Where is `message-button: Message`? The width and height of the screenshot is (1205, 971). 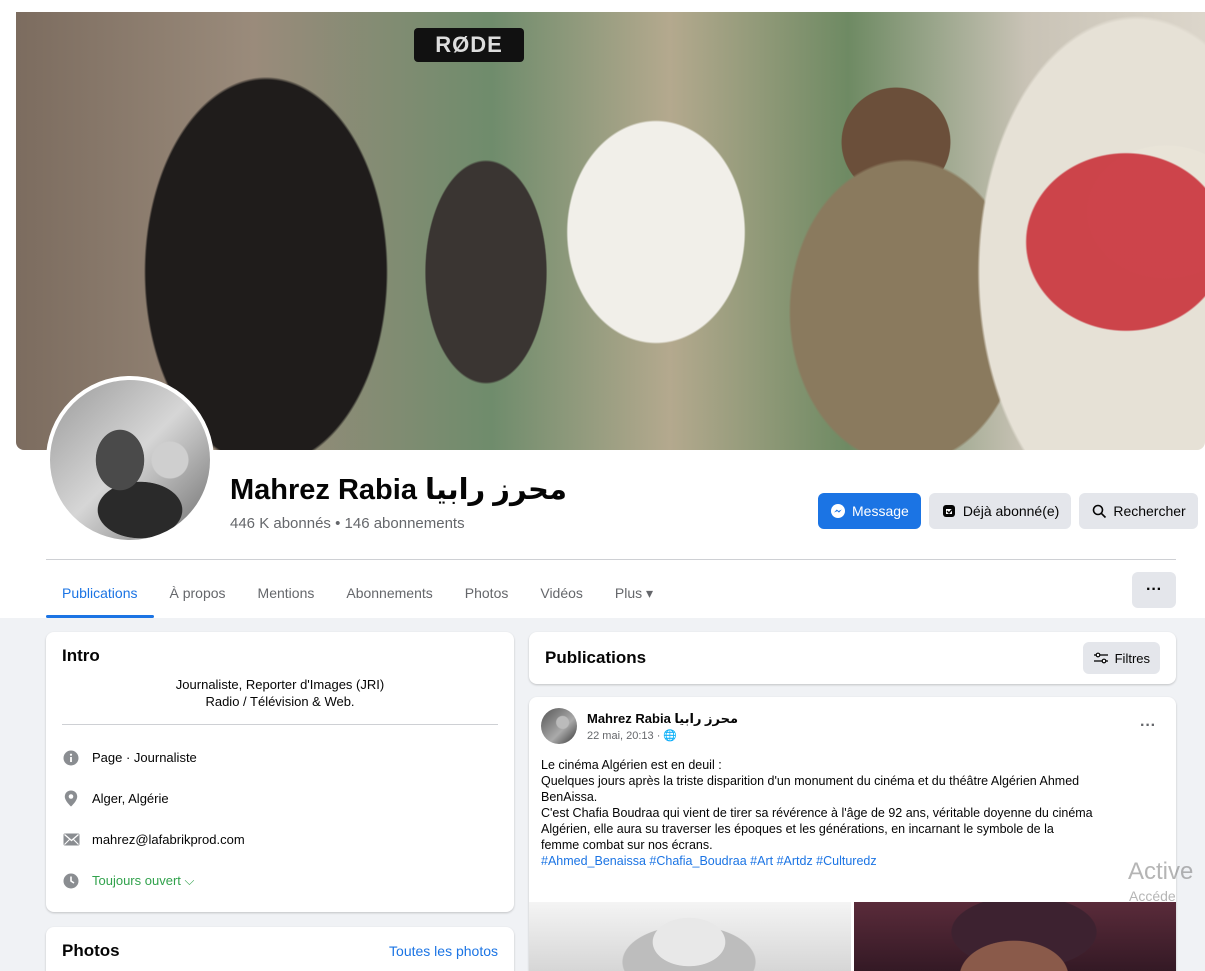 message-button: Message is located at coordinates (869, 511).